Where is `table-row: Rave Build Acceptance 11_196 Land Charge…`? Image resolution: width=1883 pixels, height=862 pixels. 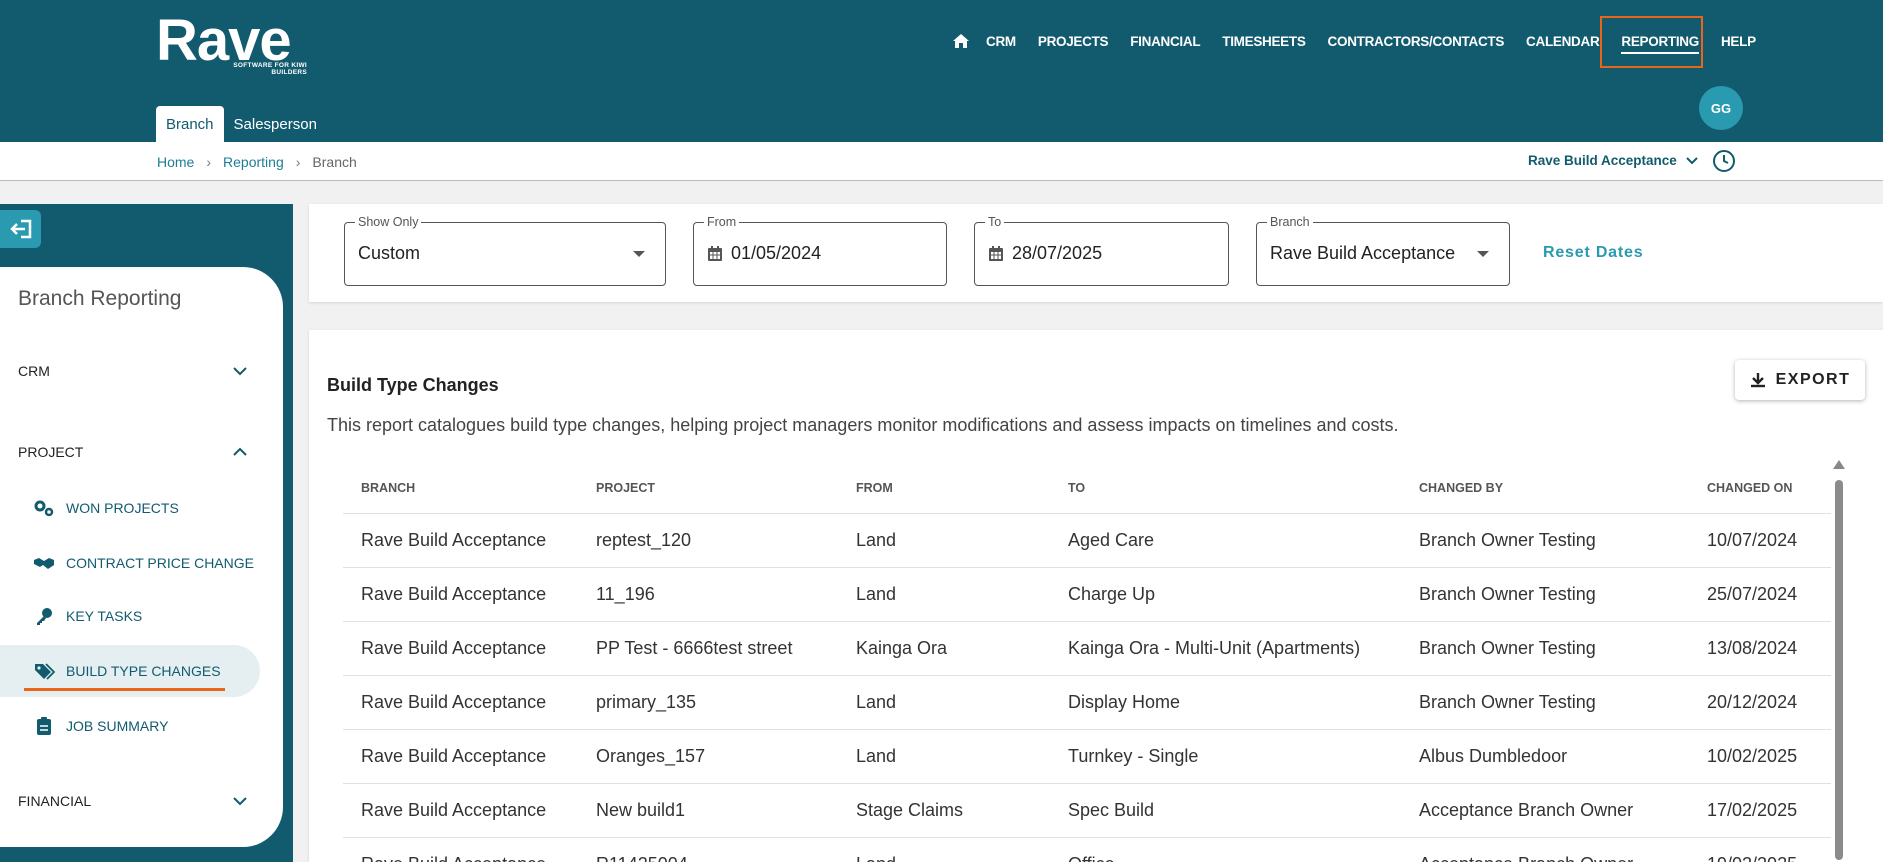 table-row: Rave Build Acceptance 11_196 Land Charge… is located at coordinates (1087, 595).